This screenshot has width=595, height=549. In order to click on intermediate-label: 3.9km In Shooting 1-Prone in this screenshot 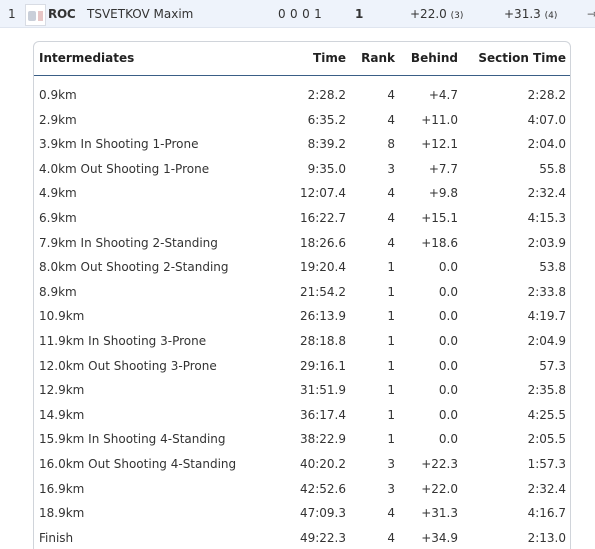, I will do `click(119, 144)`.